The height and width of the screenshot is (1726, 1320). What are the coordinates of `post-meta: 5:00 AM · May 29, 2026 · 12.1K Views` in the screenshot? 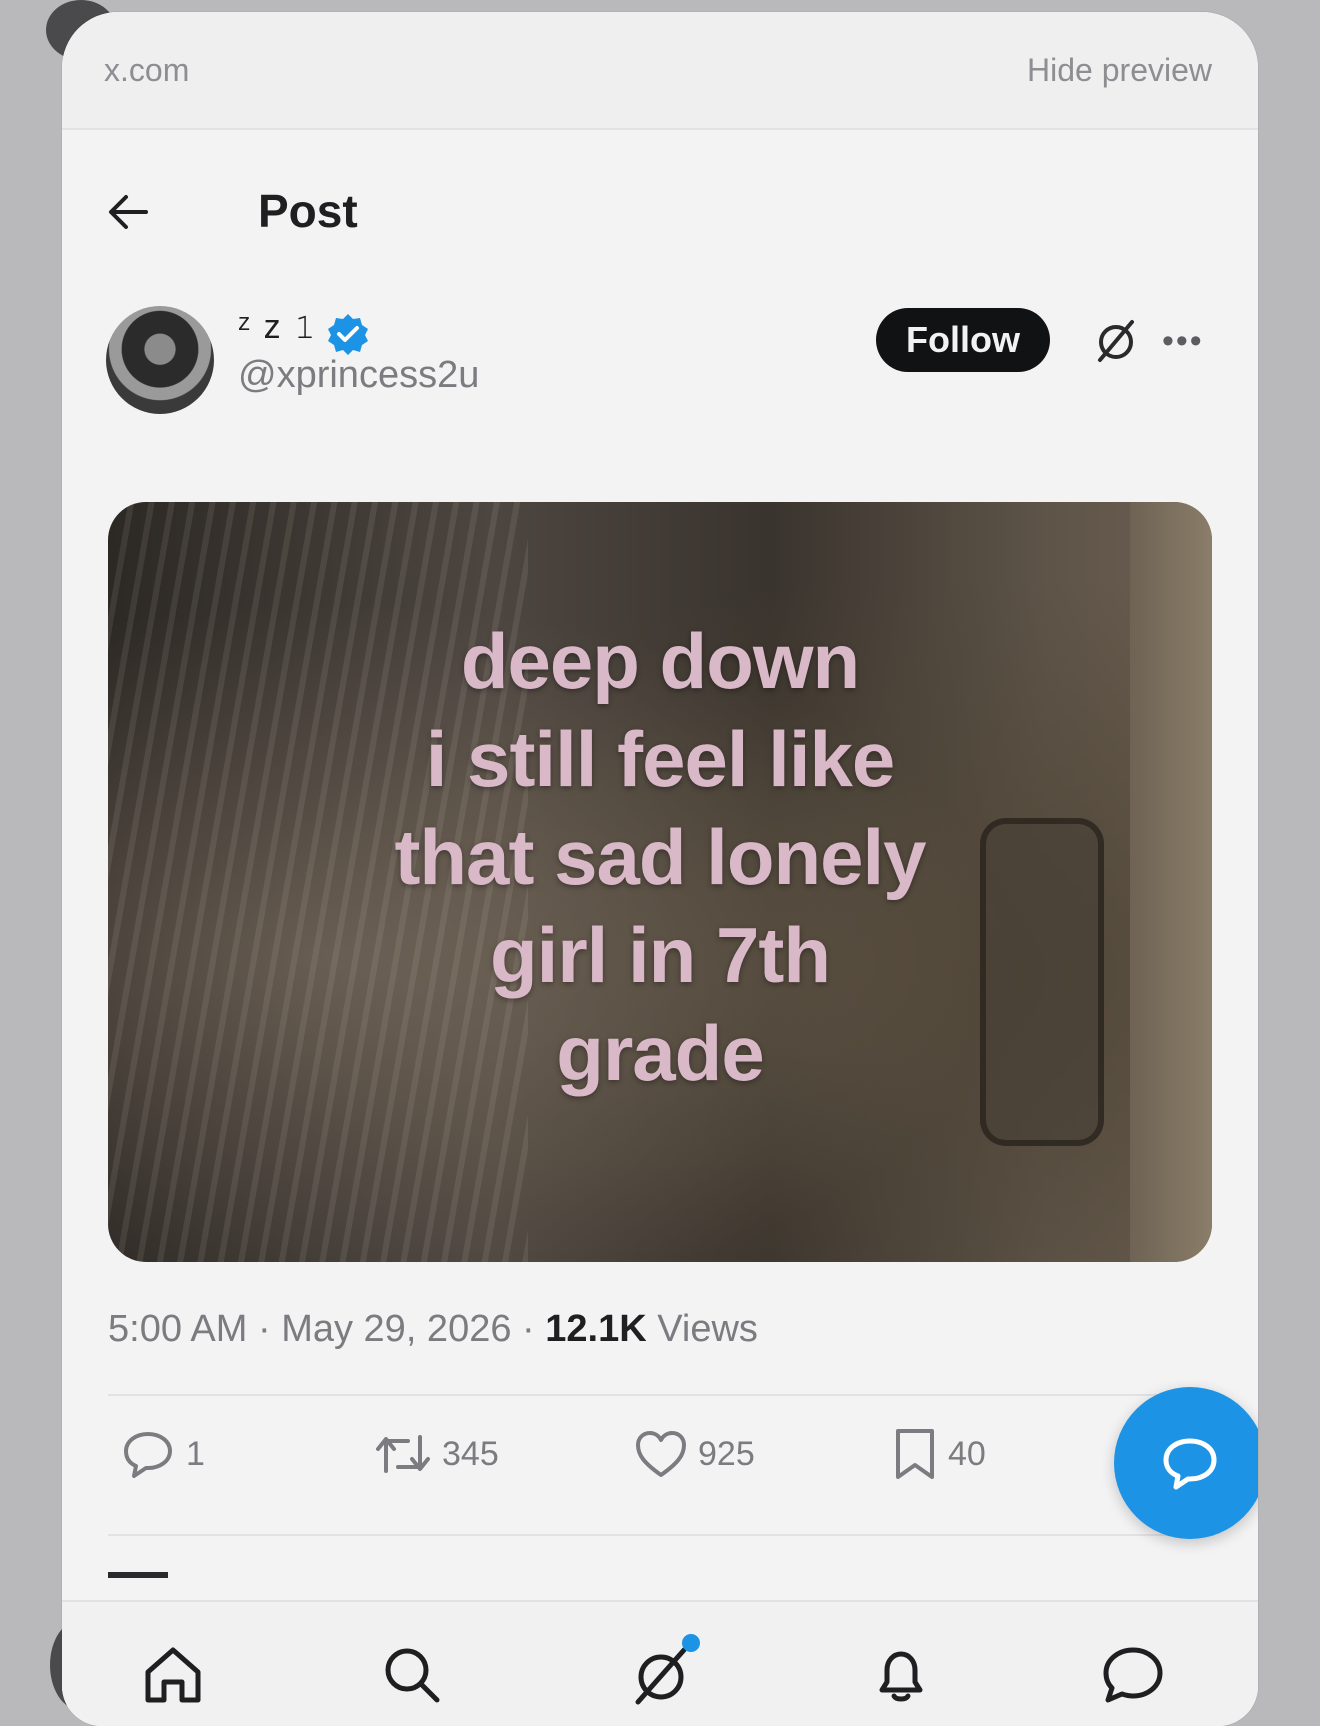 It's located at (433, 1329).